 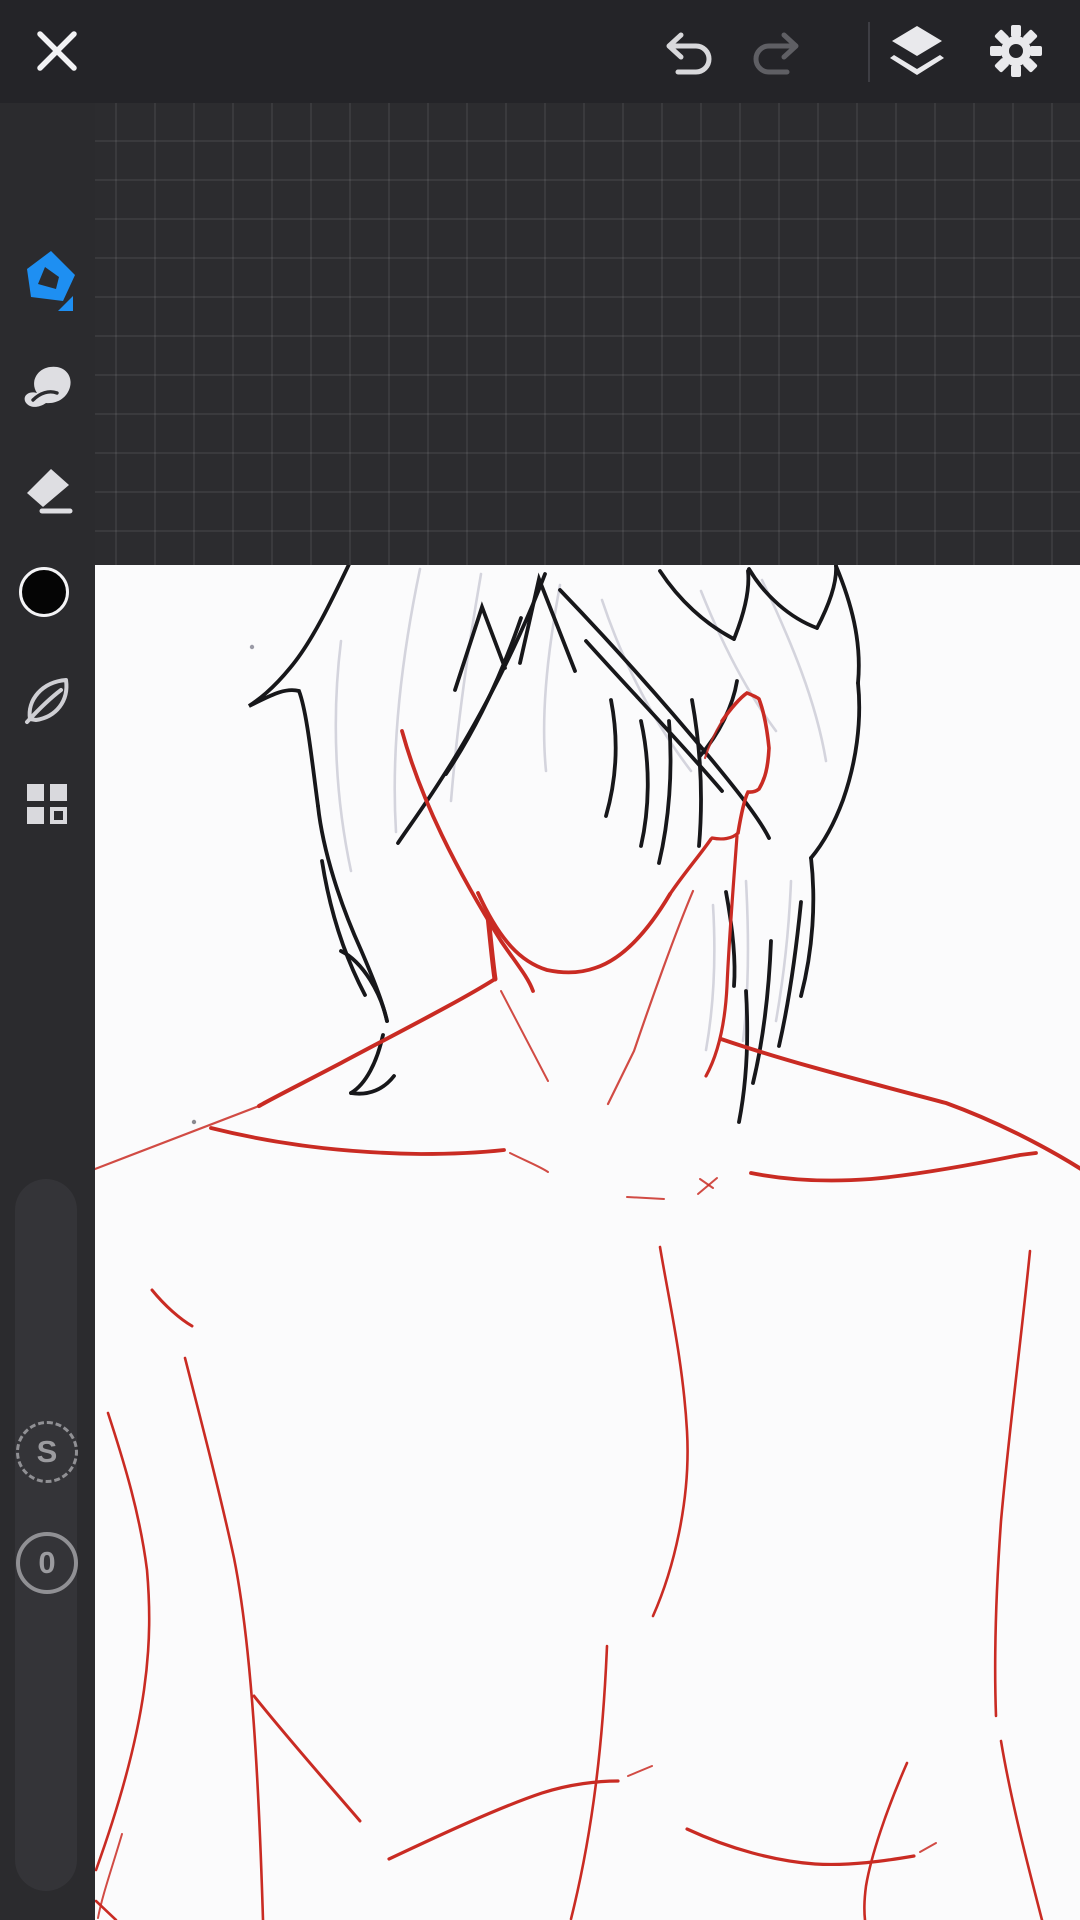 I want to click on eraser-icon, so click(x=47, y=490).